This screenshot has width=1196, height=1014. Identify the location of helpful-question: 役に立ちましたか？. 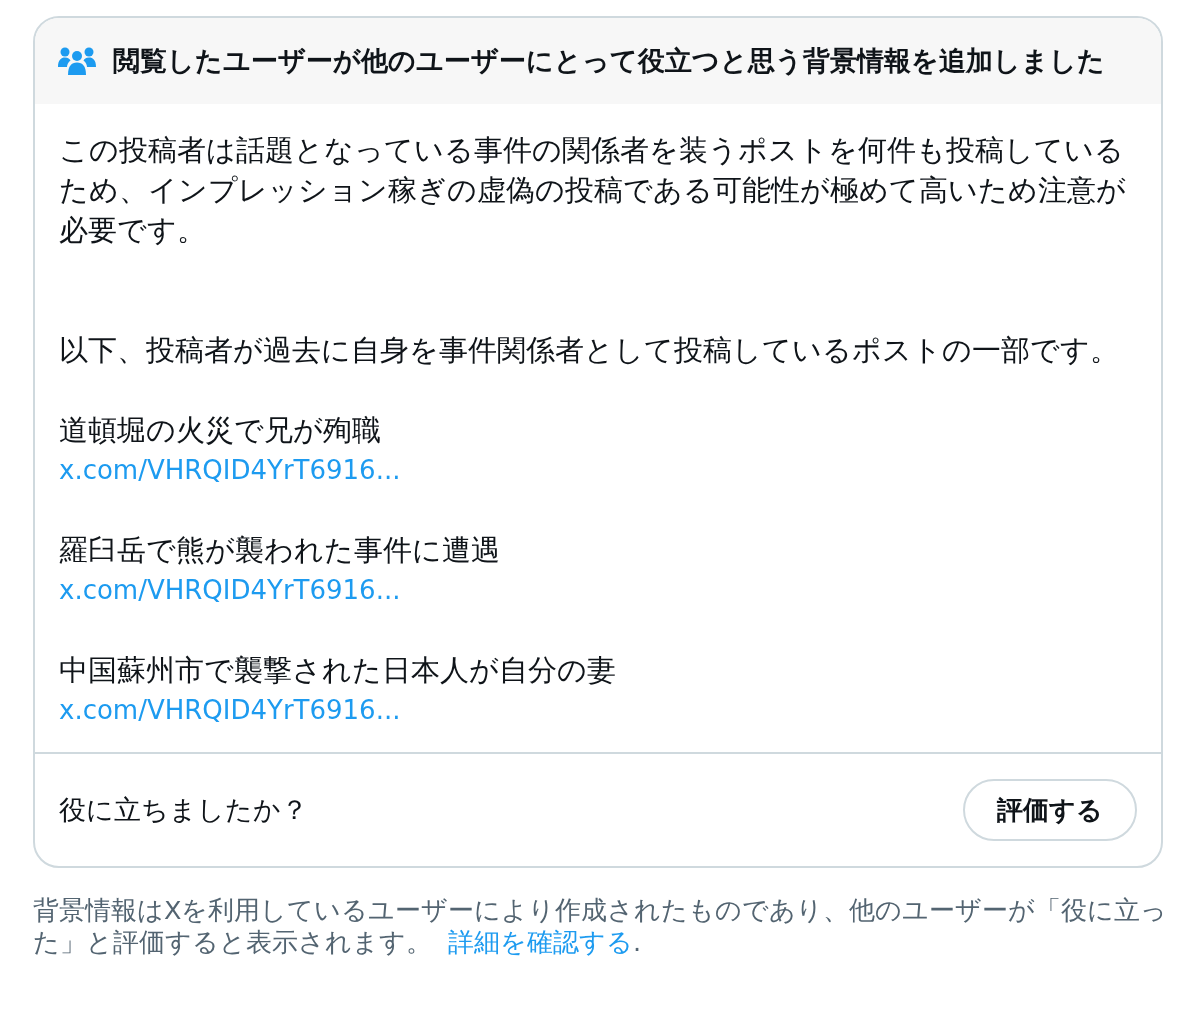
(183, 810).